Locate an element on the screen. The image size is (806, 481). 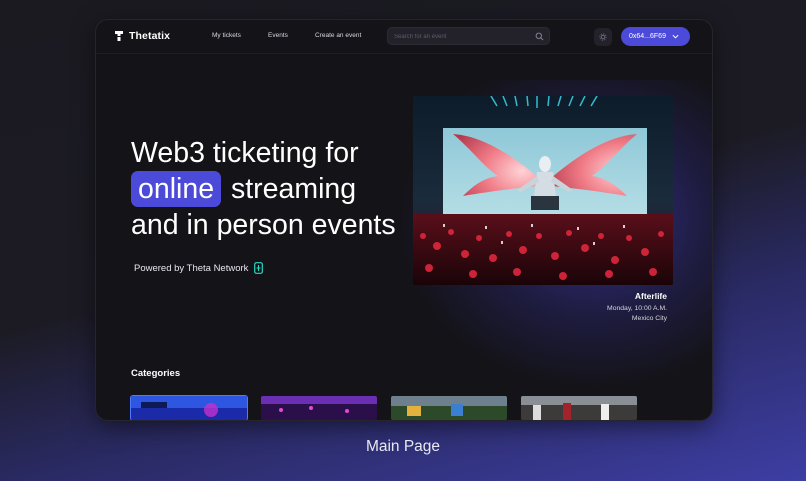
brand-logo: Thetatix is located at coordinates (142, 36).